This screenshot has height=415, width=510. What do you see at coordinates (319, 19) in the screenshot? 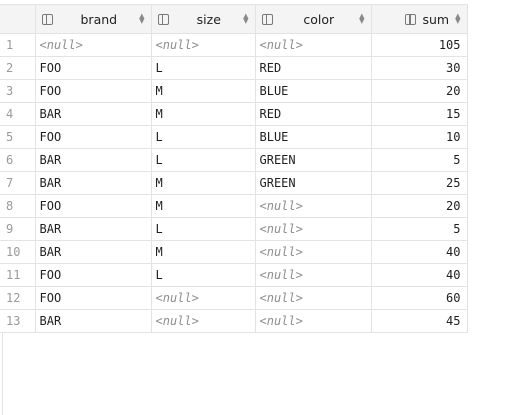
I see `column-header-label: color` at bounding box center [319, 19].